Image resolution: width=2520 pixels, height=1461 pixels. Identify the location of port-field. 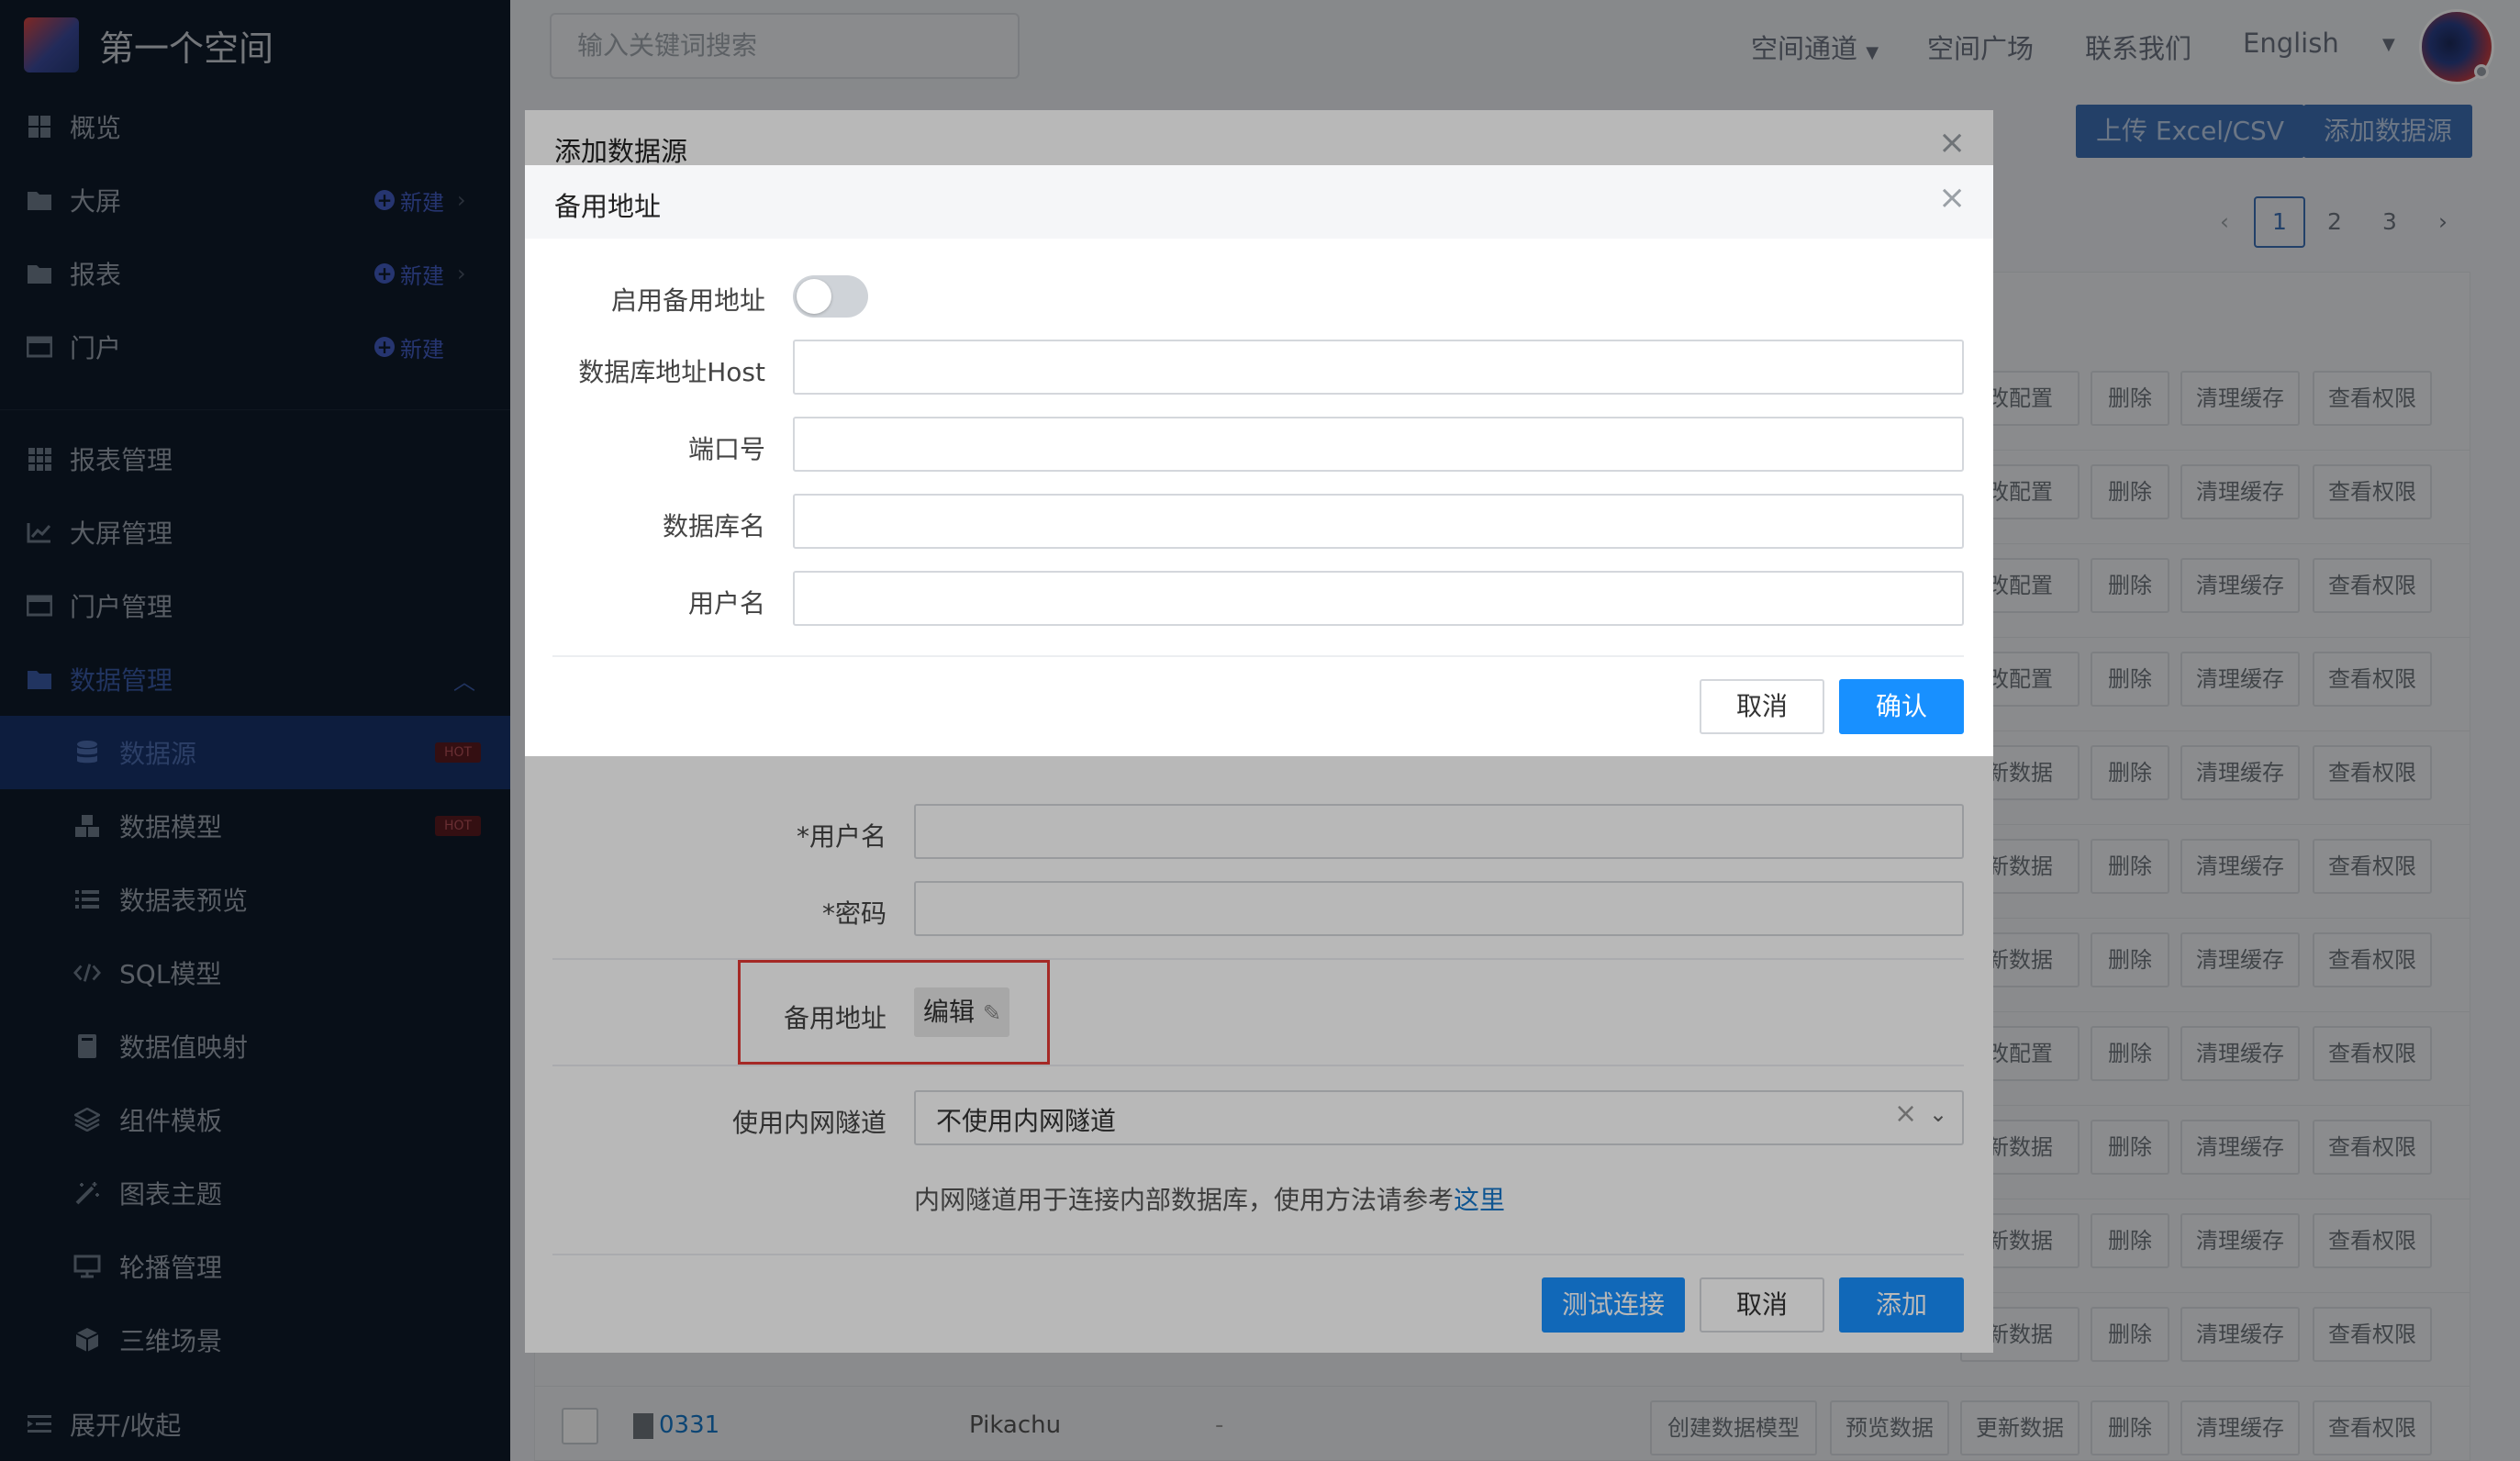
(1378, 444).